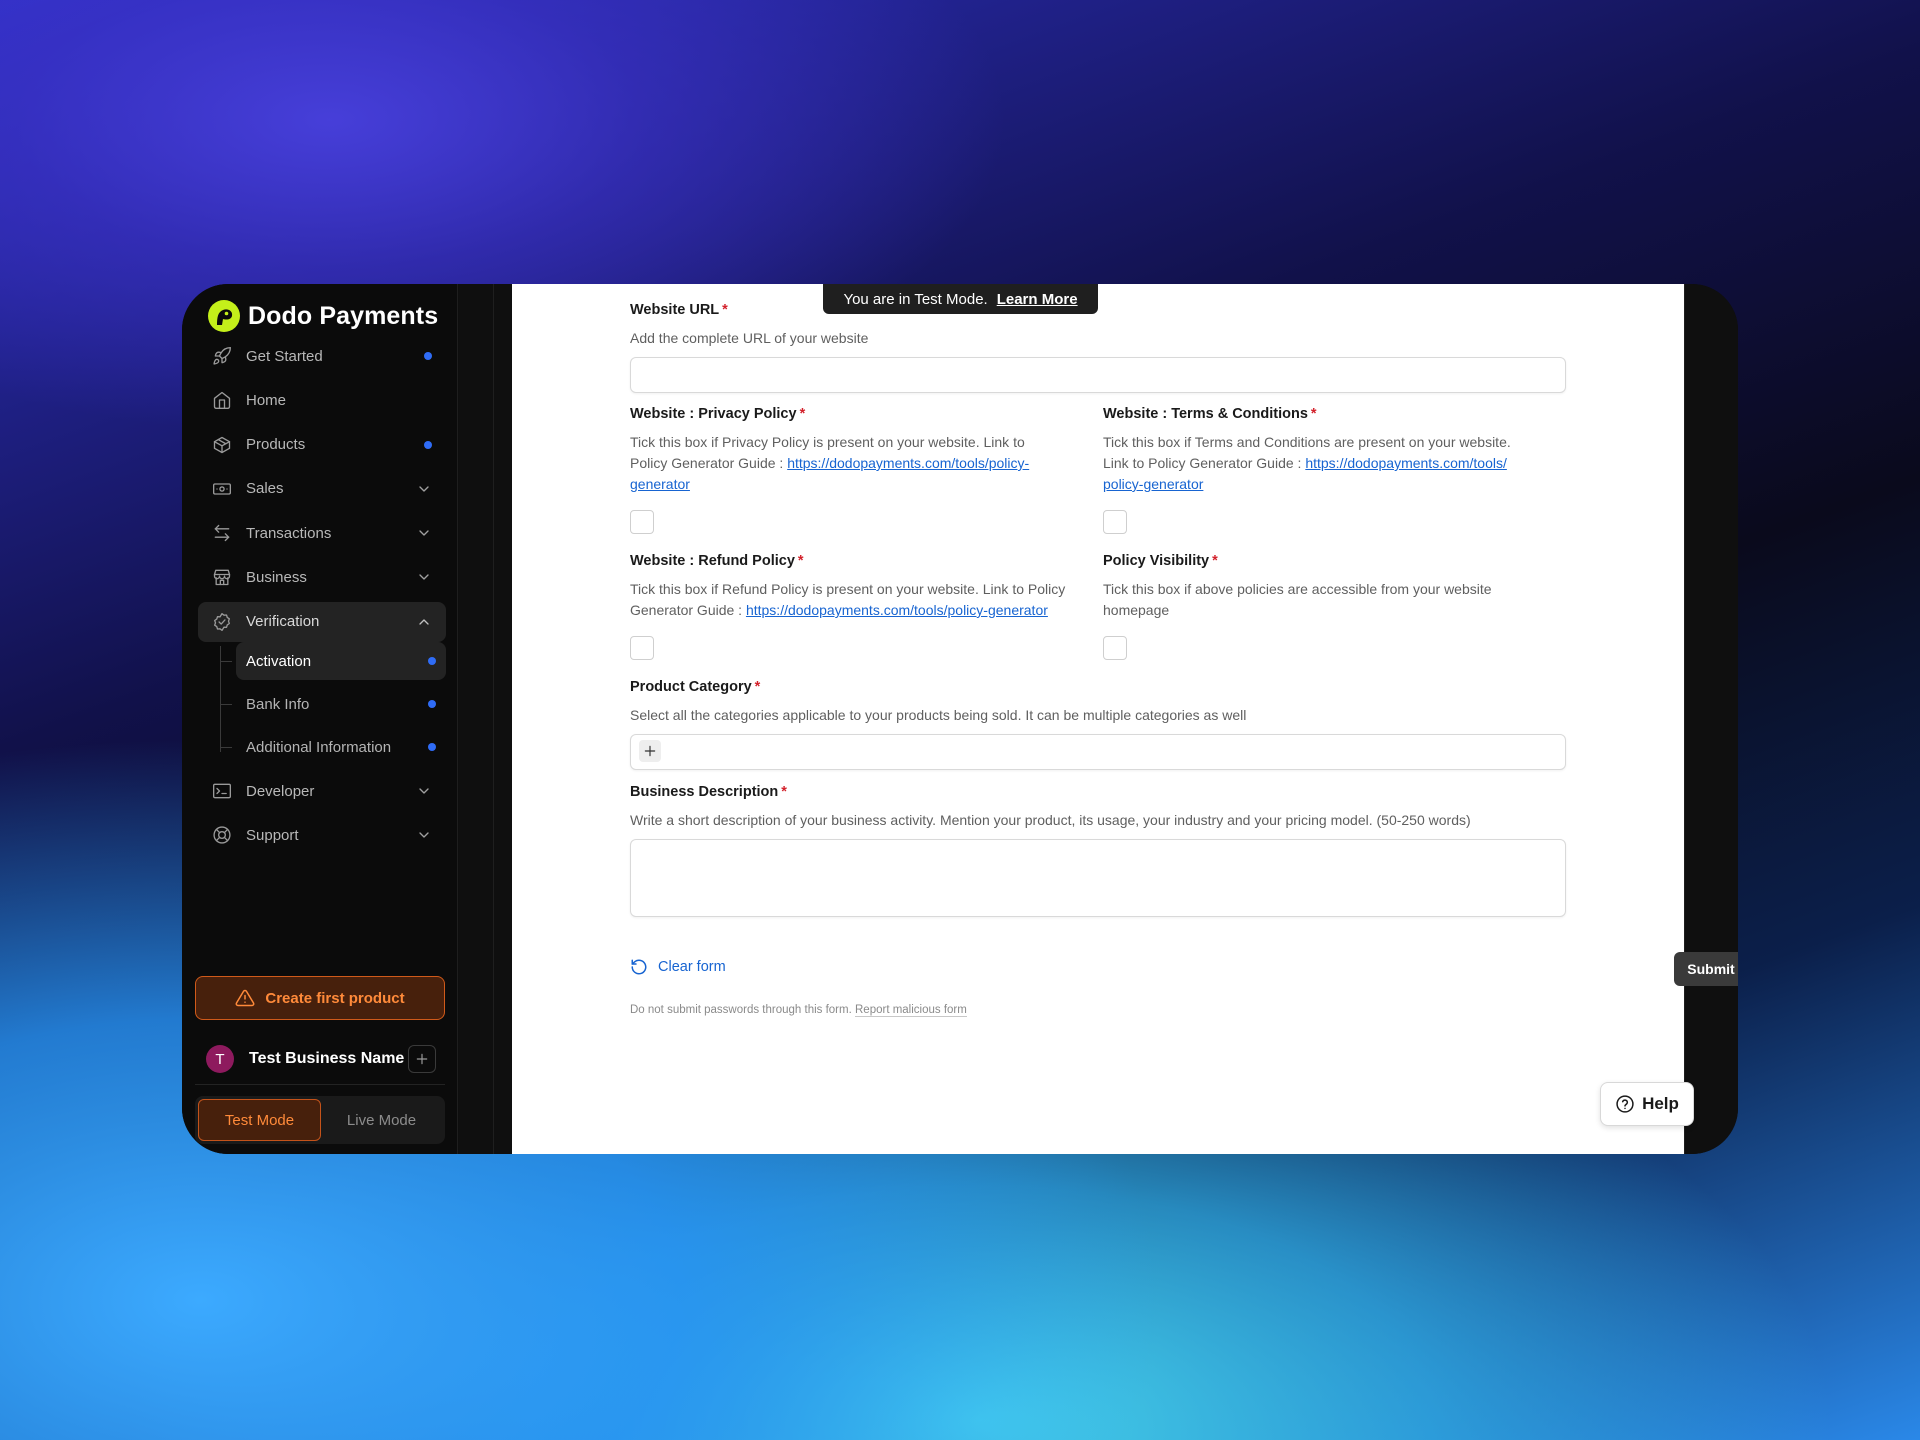 This screenshot has height=1440, width=1920. What do you see at coordinates (322, 791) in the screenshot?
I see `sidebar-item-developer: Developer` at bounding box center [322, 791].